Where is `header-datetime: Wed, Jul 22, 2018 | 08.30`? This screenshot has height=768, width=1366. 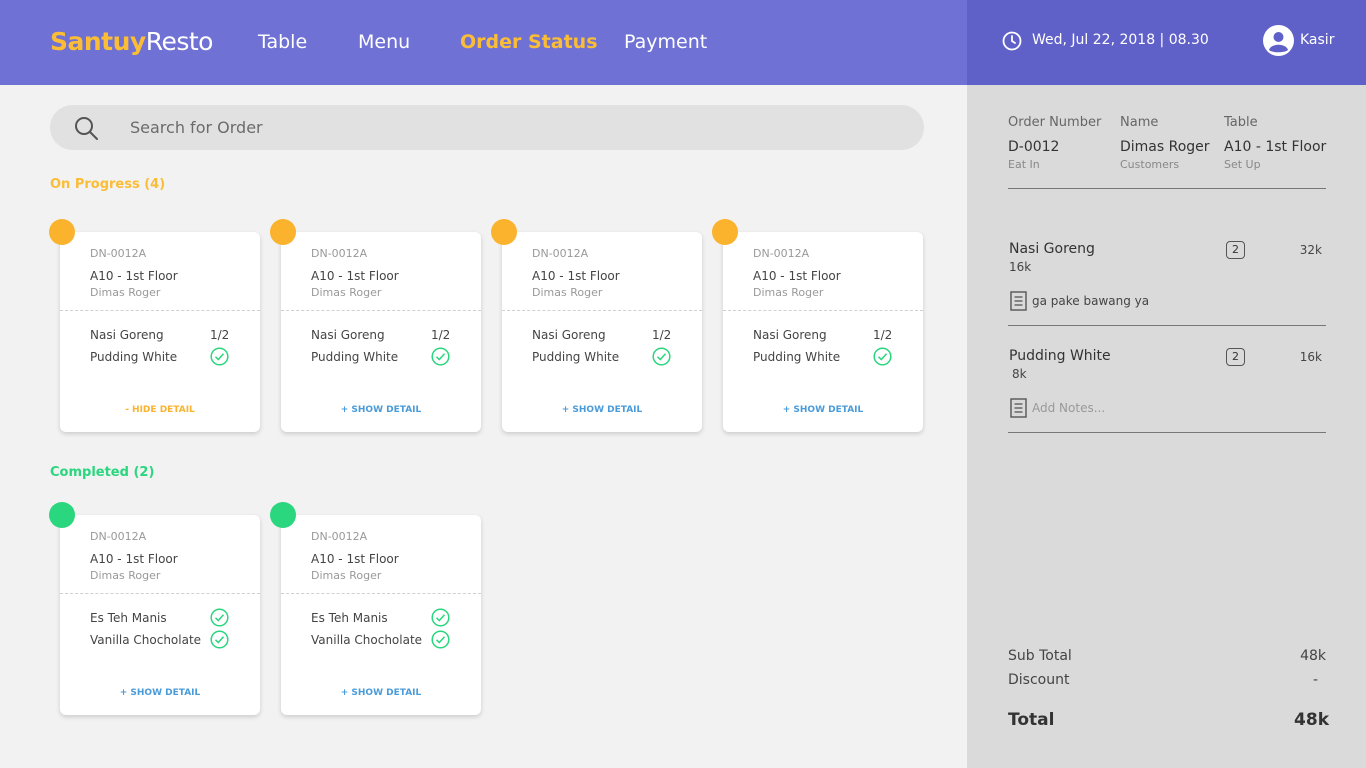 header-datetime: Wed, Jul 22, 2018 | 08.30 is located at coordinates (1120, 40).